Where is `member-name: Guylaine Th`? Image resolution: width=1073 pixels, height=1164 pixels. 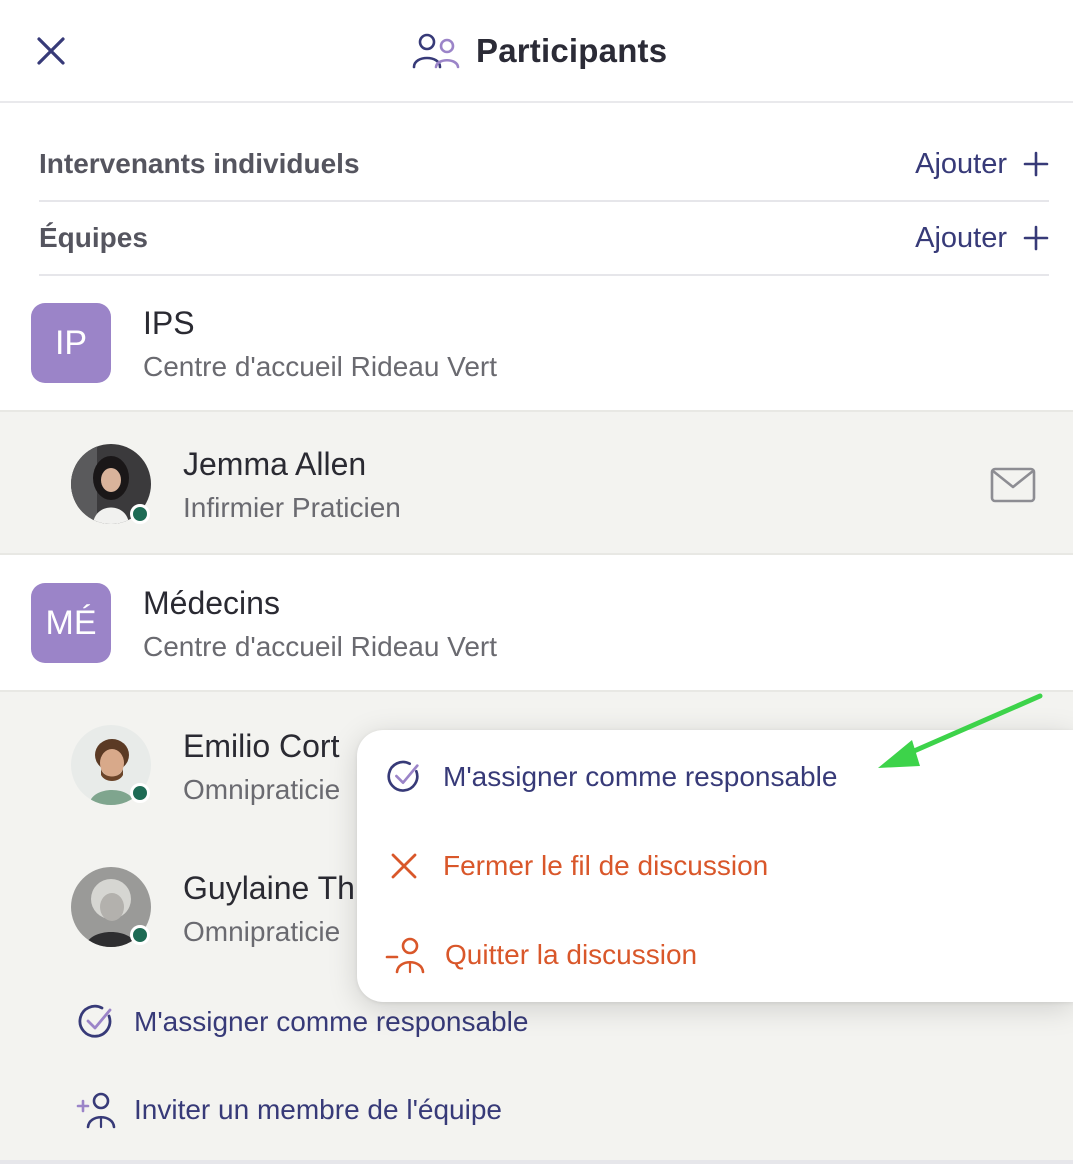
member-name: Guylaine Th is located at coordinates (269, 888).